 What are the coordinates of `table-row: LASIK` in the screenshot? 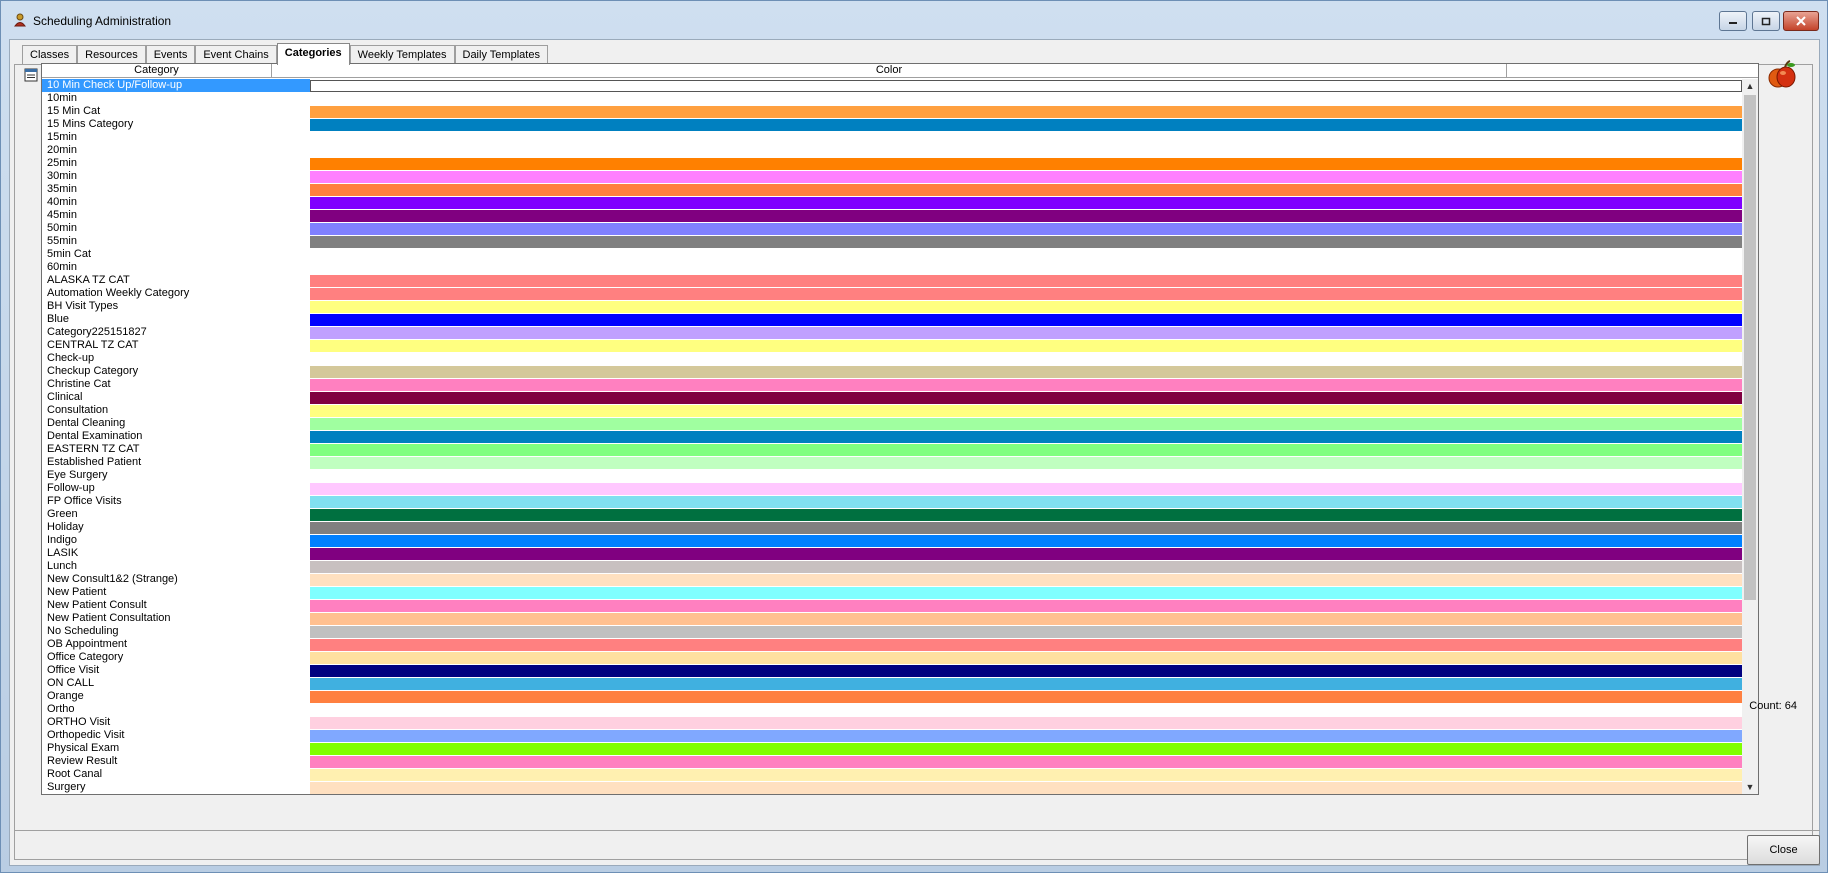 It's located at (892, 553).